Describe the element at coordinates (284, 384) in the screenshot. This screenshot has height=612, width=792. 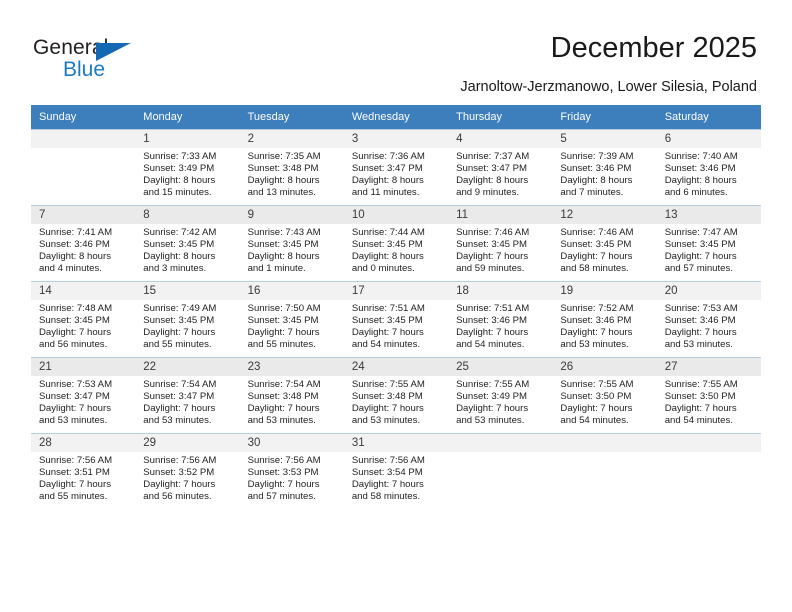
I see `sunrise-text: Sunrise: 7:54 AM` at that location.